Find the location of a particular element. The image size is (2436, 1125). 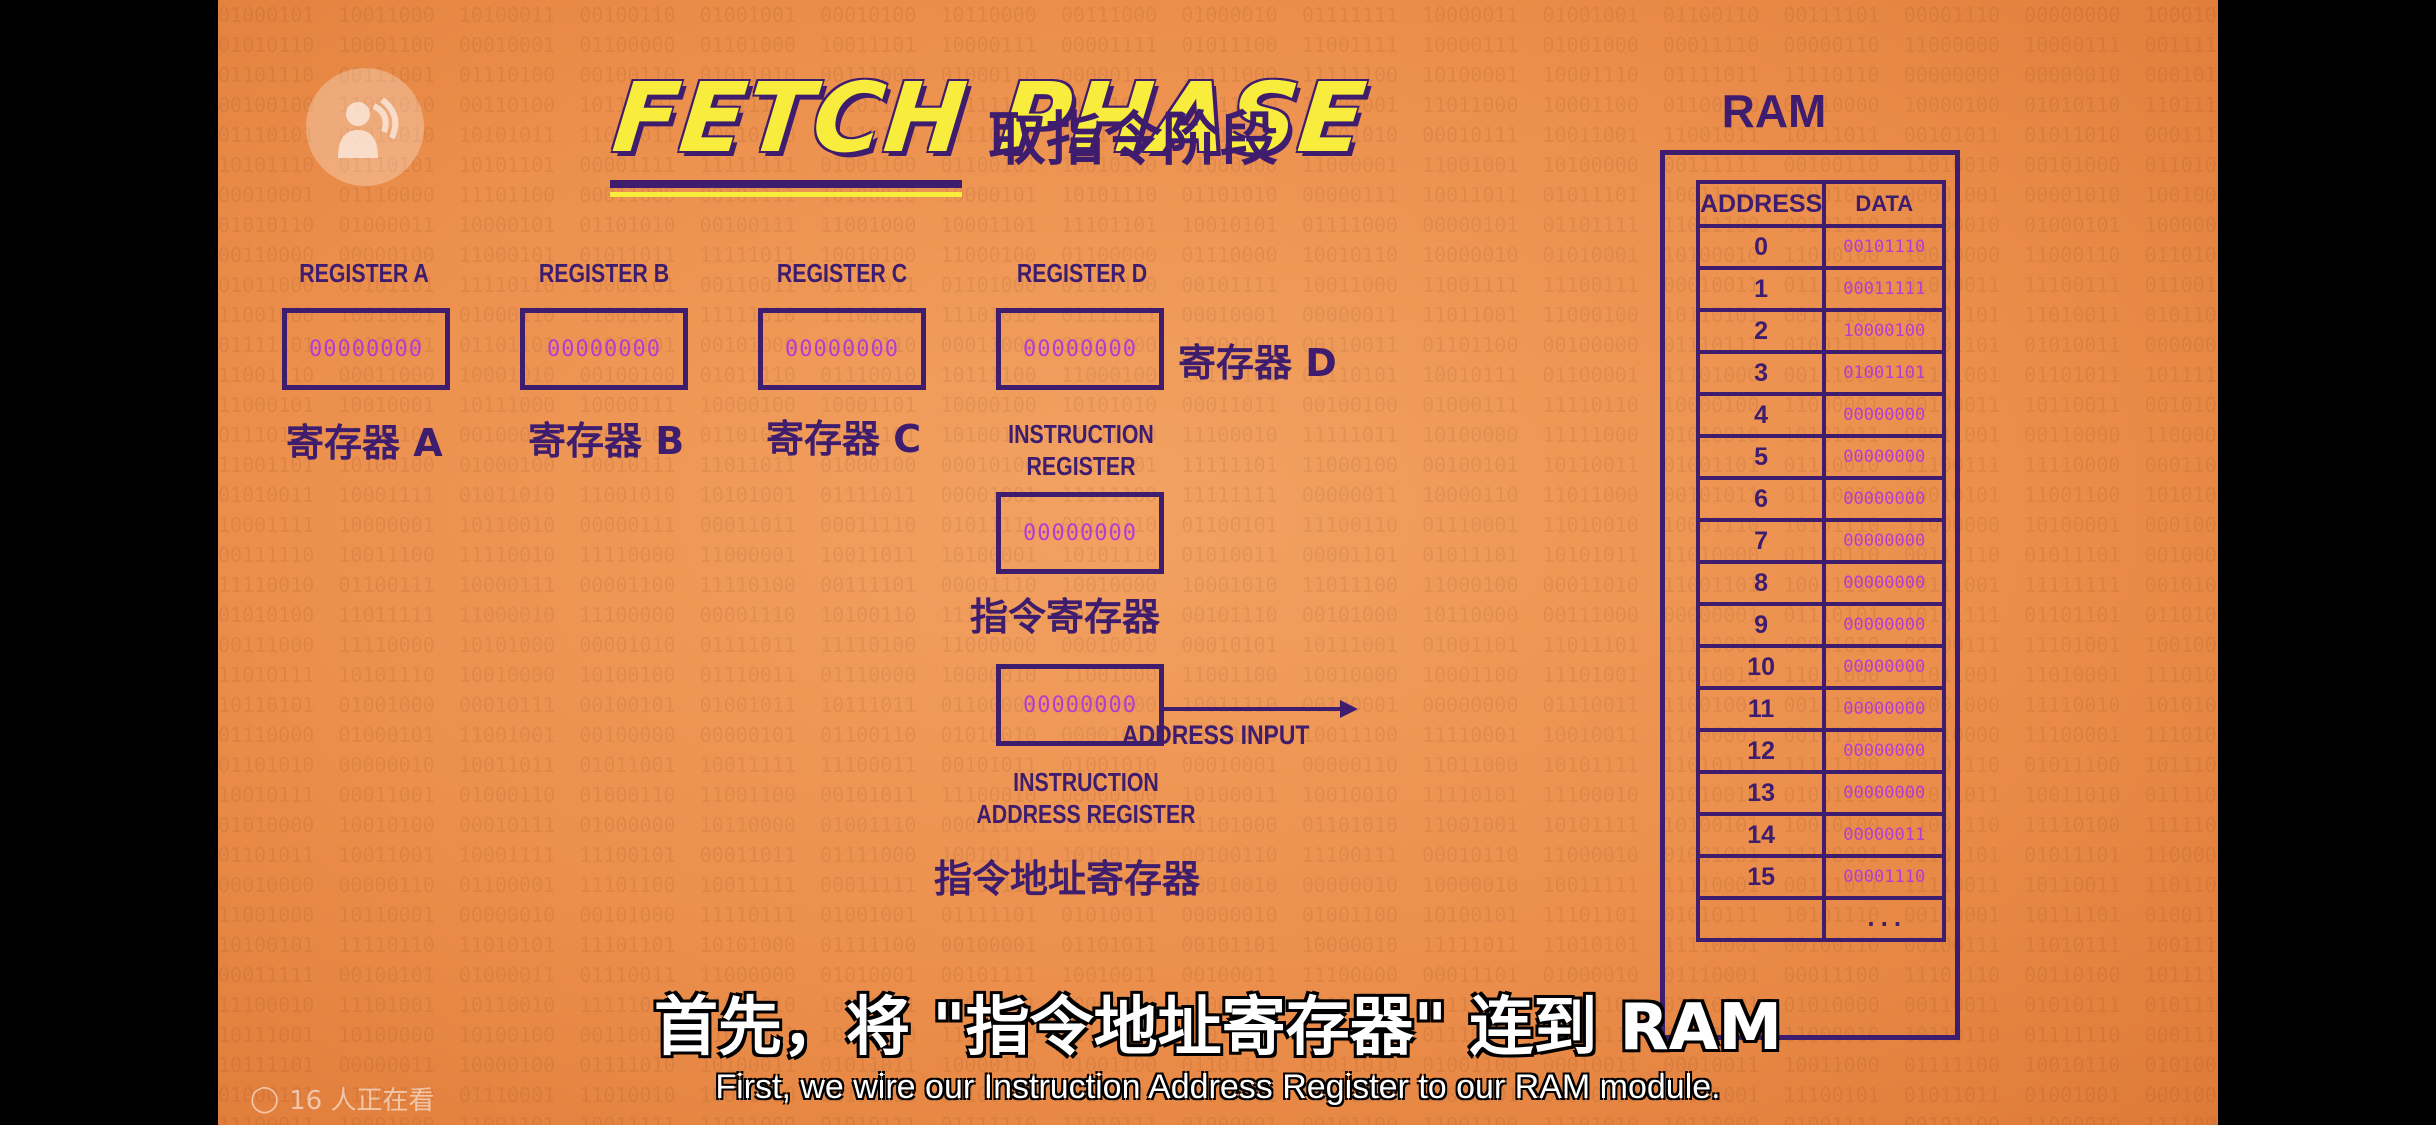

ram-address-cell: 2 is located at coordinates (1761, 331).